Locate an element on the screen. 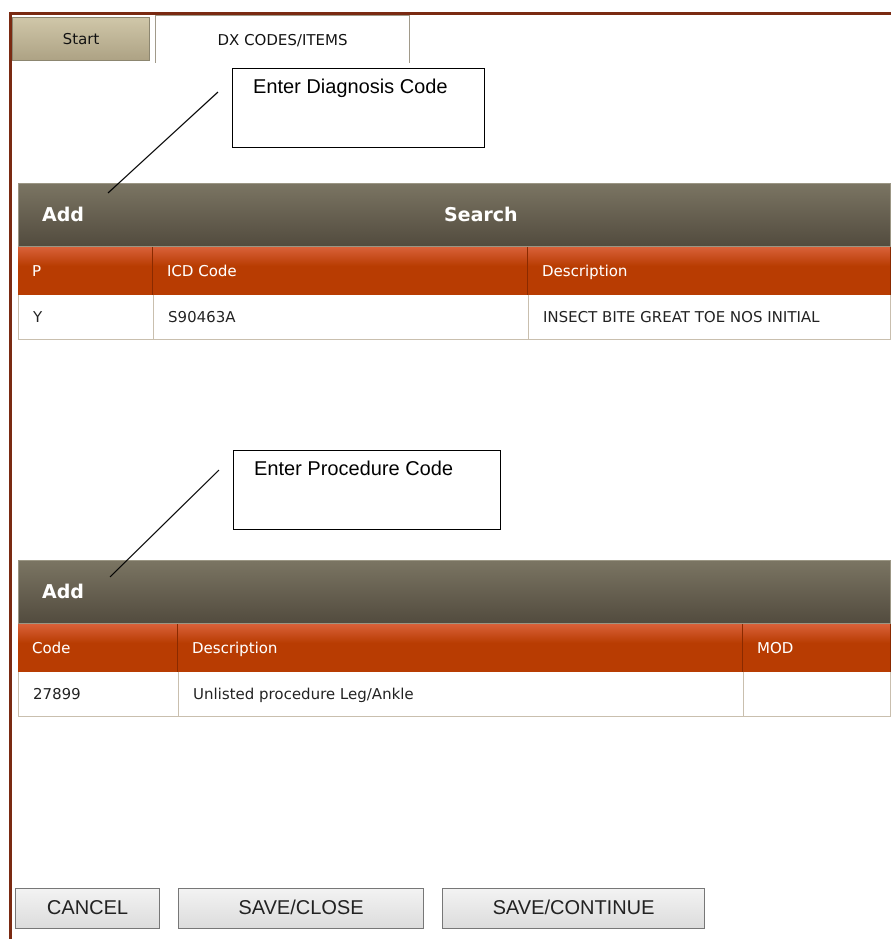  column-header: MOD is located at coordinates (817, 648).